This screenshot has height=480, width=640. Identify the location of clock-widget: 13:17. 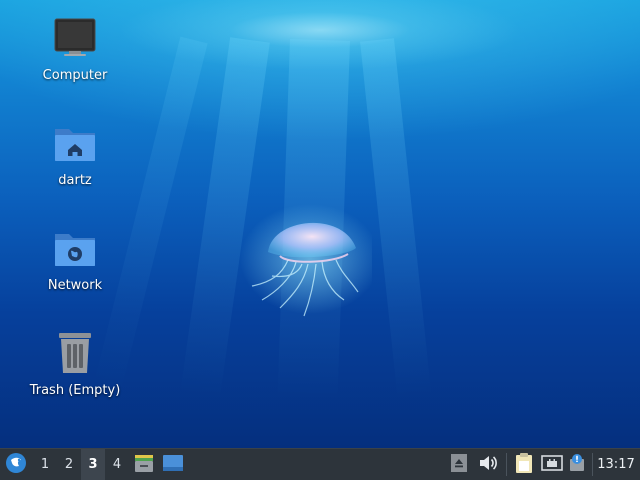
(616, 464).